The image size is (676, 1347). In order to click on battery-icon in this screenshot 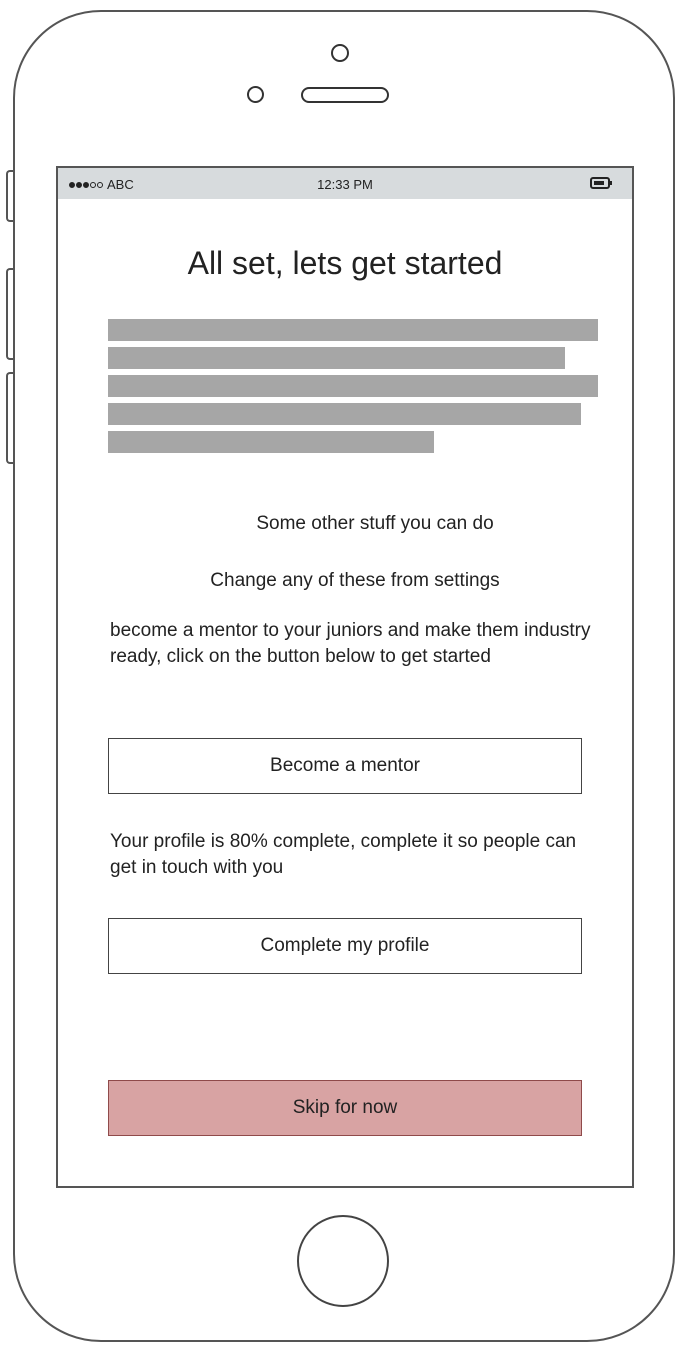, I will do `click(601, 183)`.